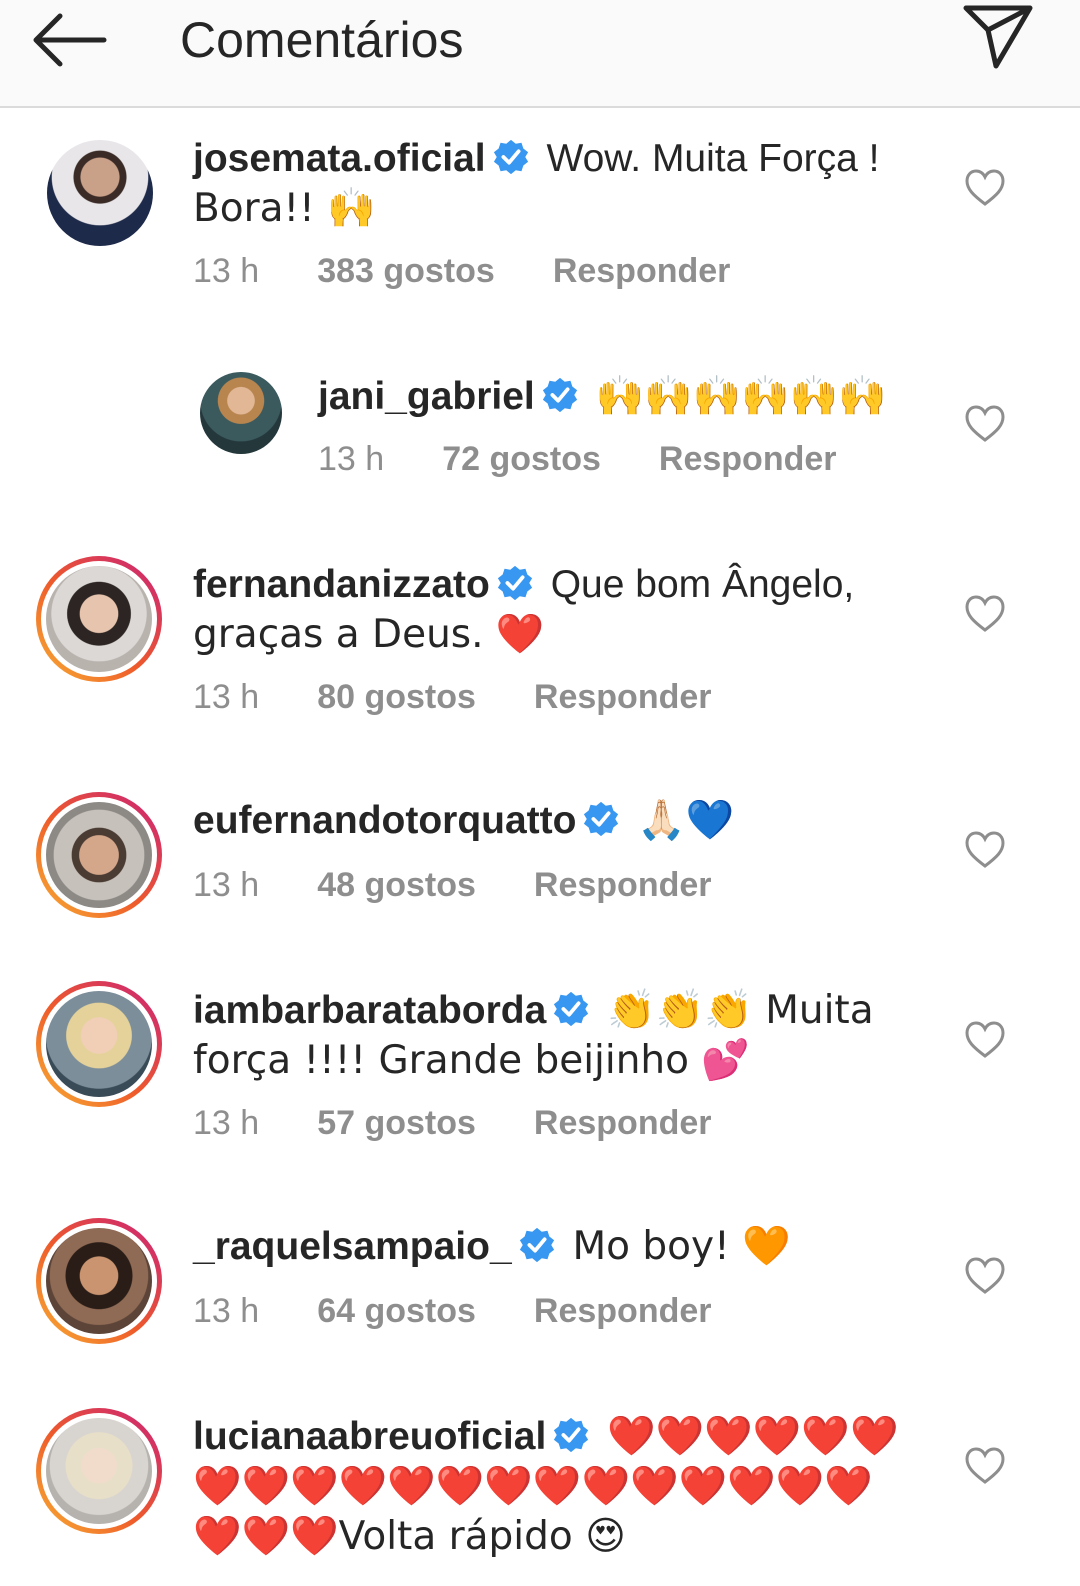 The height and width of the screenshot is (1586, 1080). Describe the element at coordinates (481, 885) in the screenshot. I see `comment-meta: 13 h 48 gostos Responder` at that location.